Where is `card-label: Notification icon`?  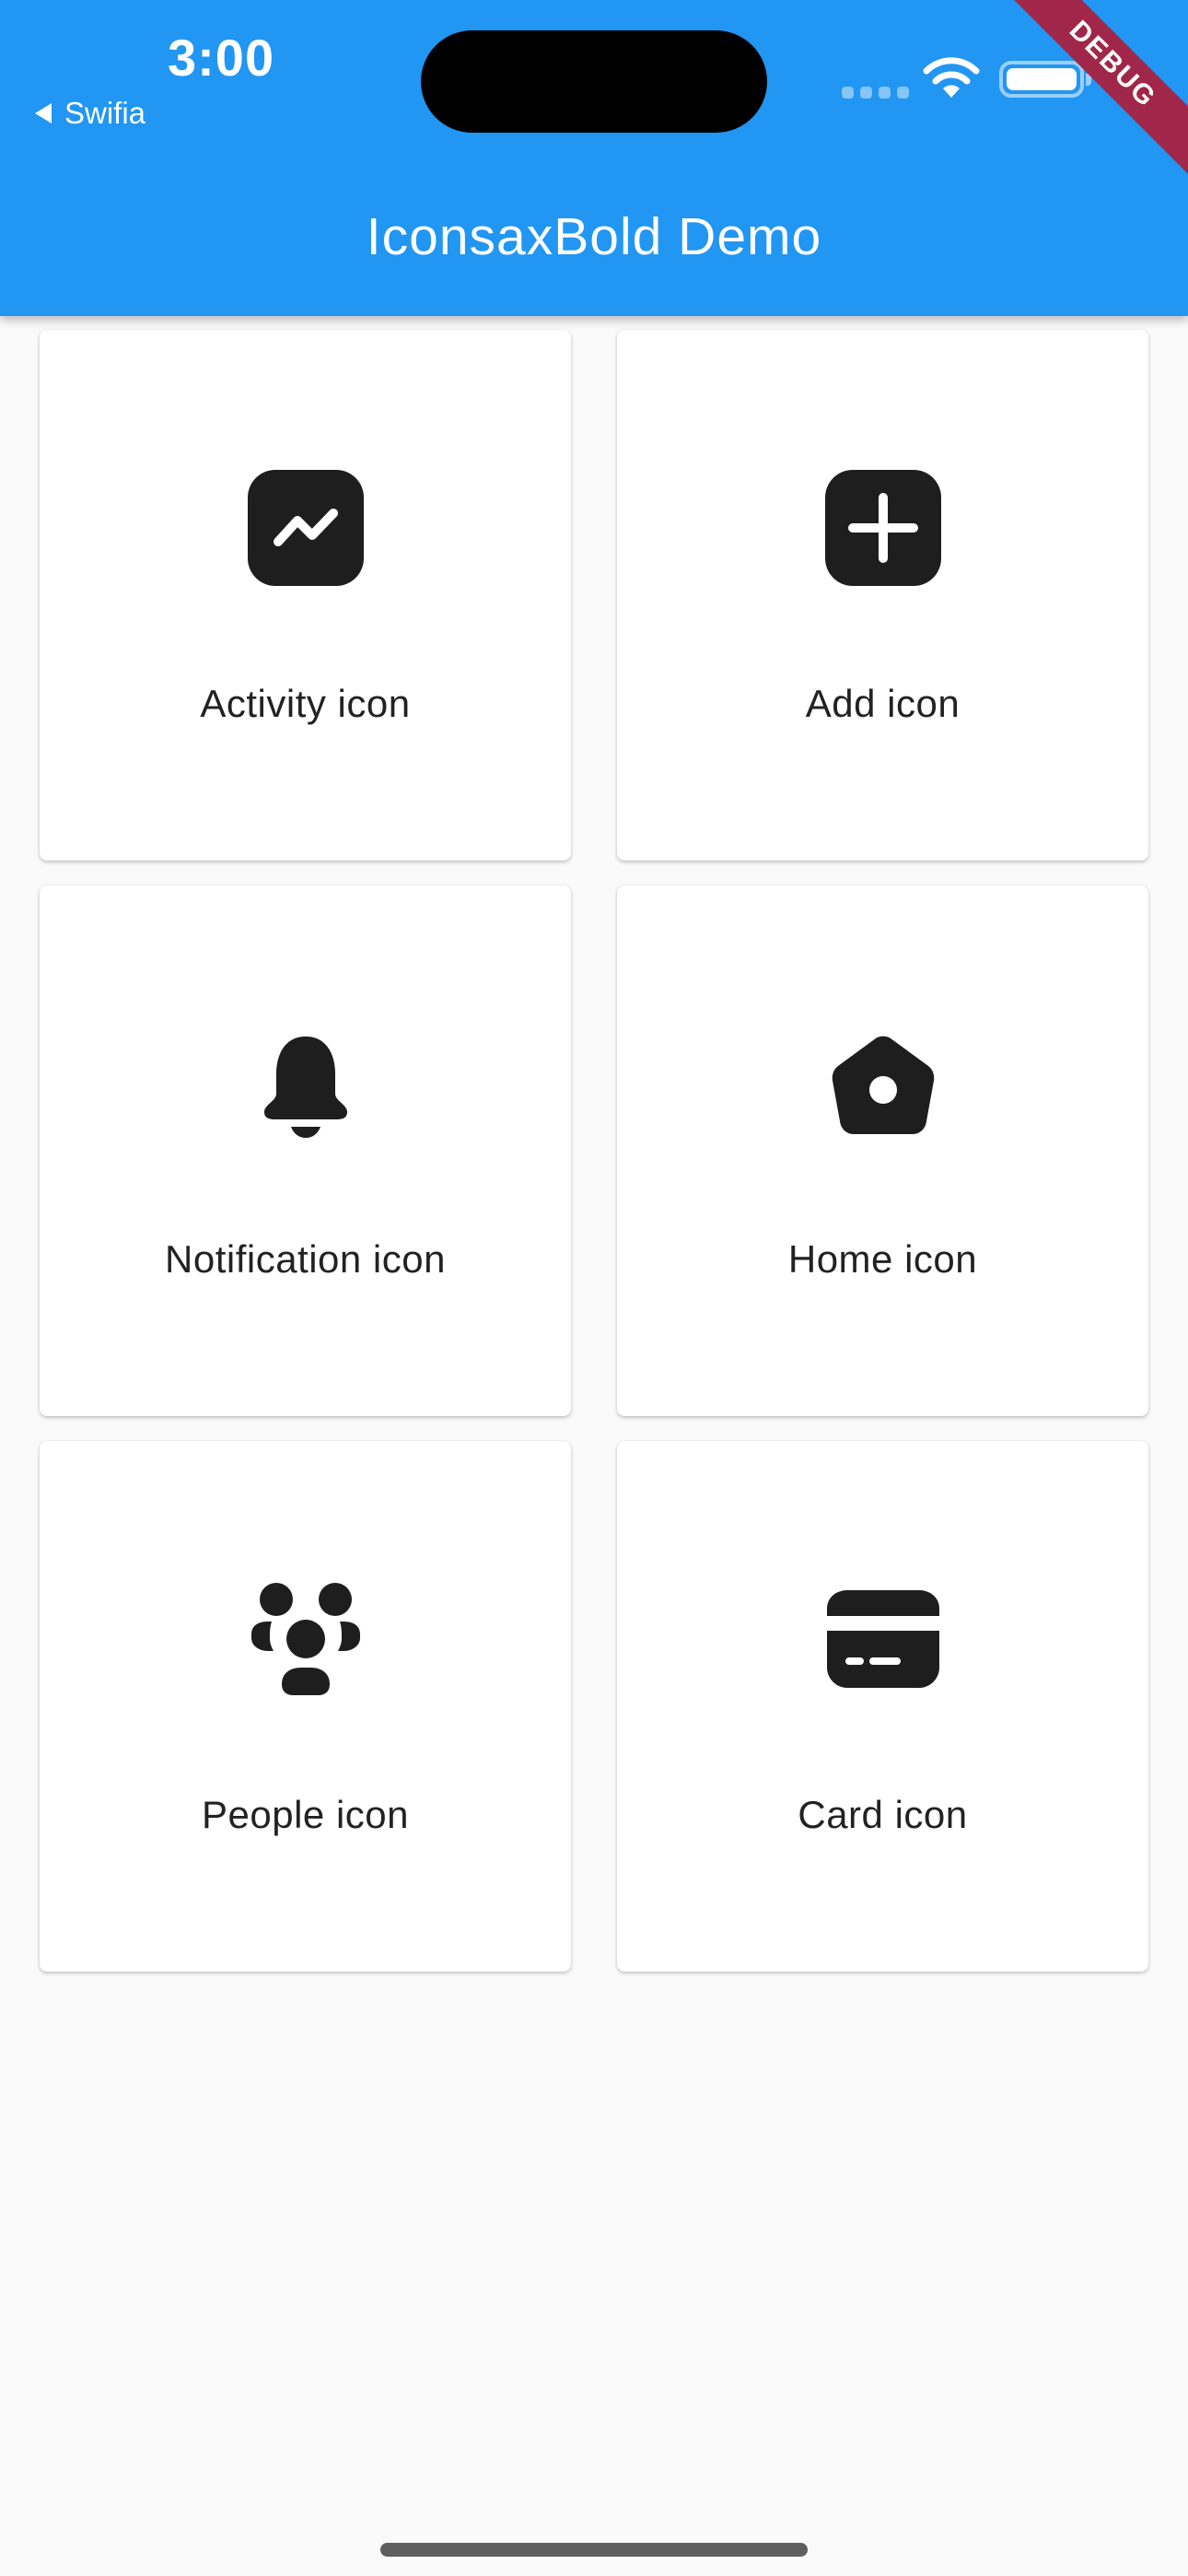
card-label: Notification icon is located at coordinates (305, 1259).